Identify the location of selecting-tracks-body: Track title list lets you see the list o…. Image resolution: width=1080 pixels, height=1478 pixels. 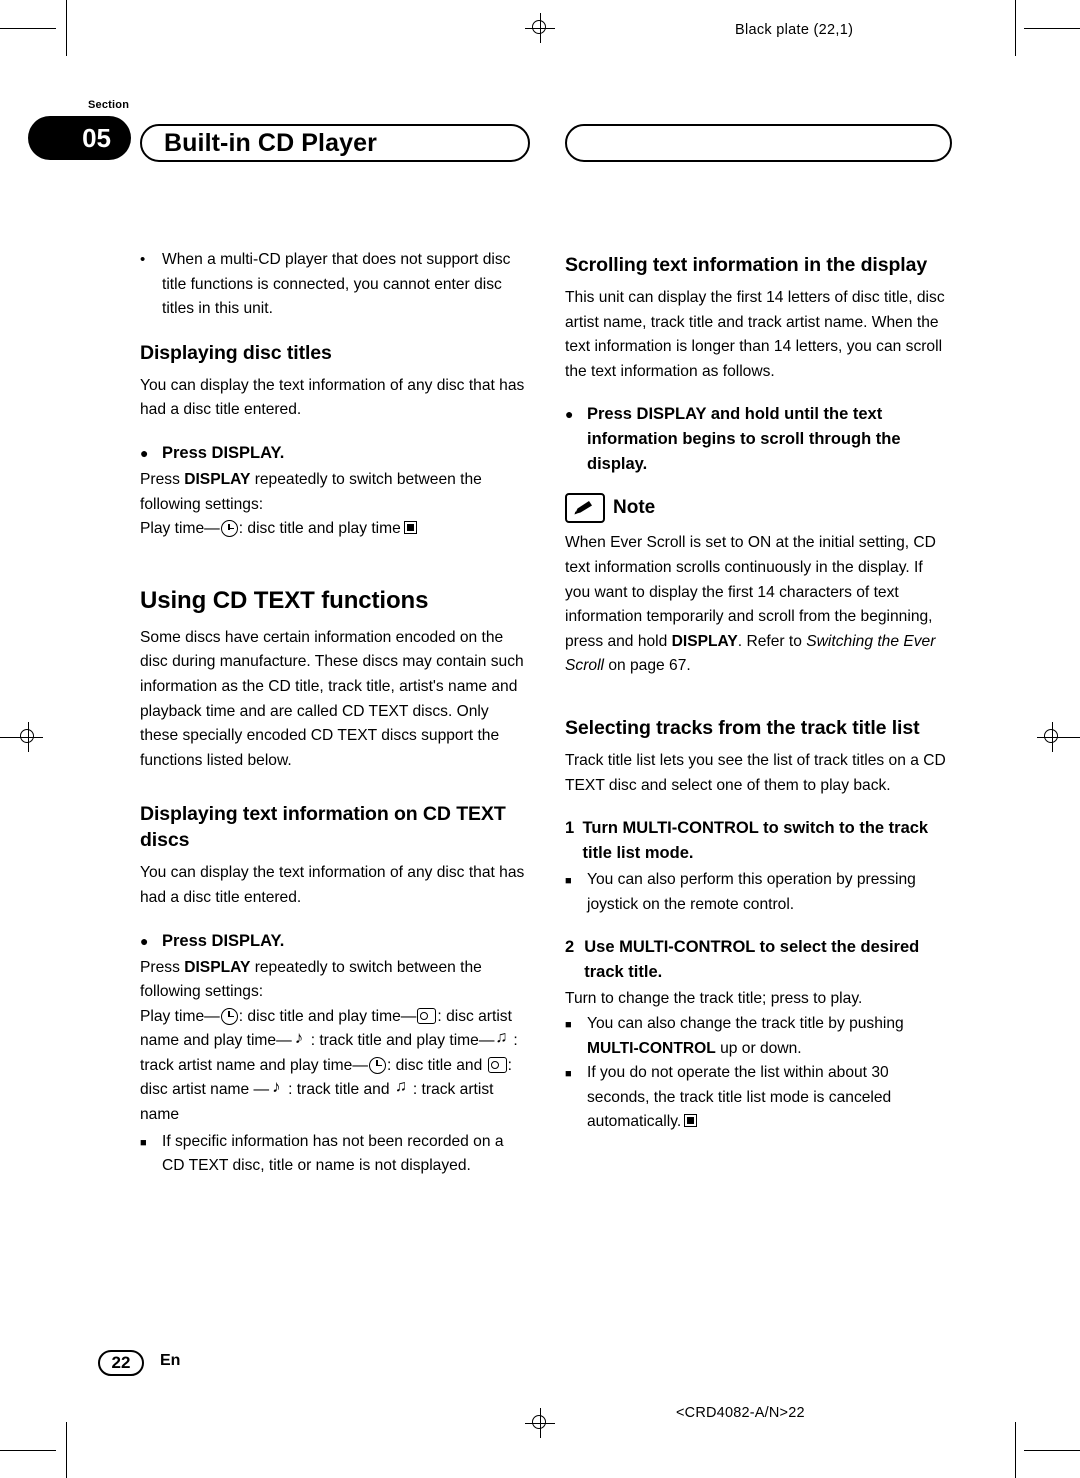
(755, 772).